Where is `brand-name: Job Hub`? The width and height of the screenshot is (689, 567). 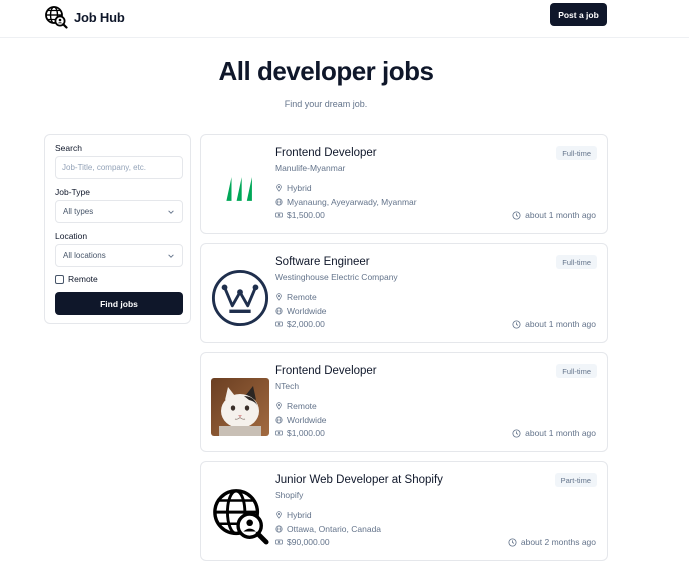
brand-name: Job Hub is located at coordinates (99, 17).